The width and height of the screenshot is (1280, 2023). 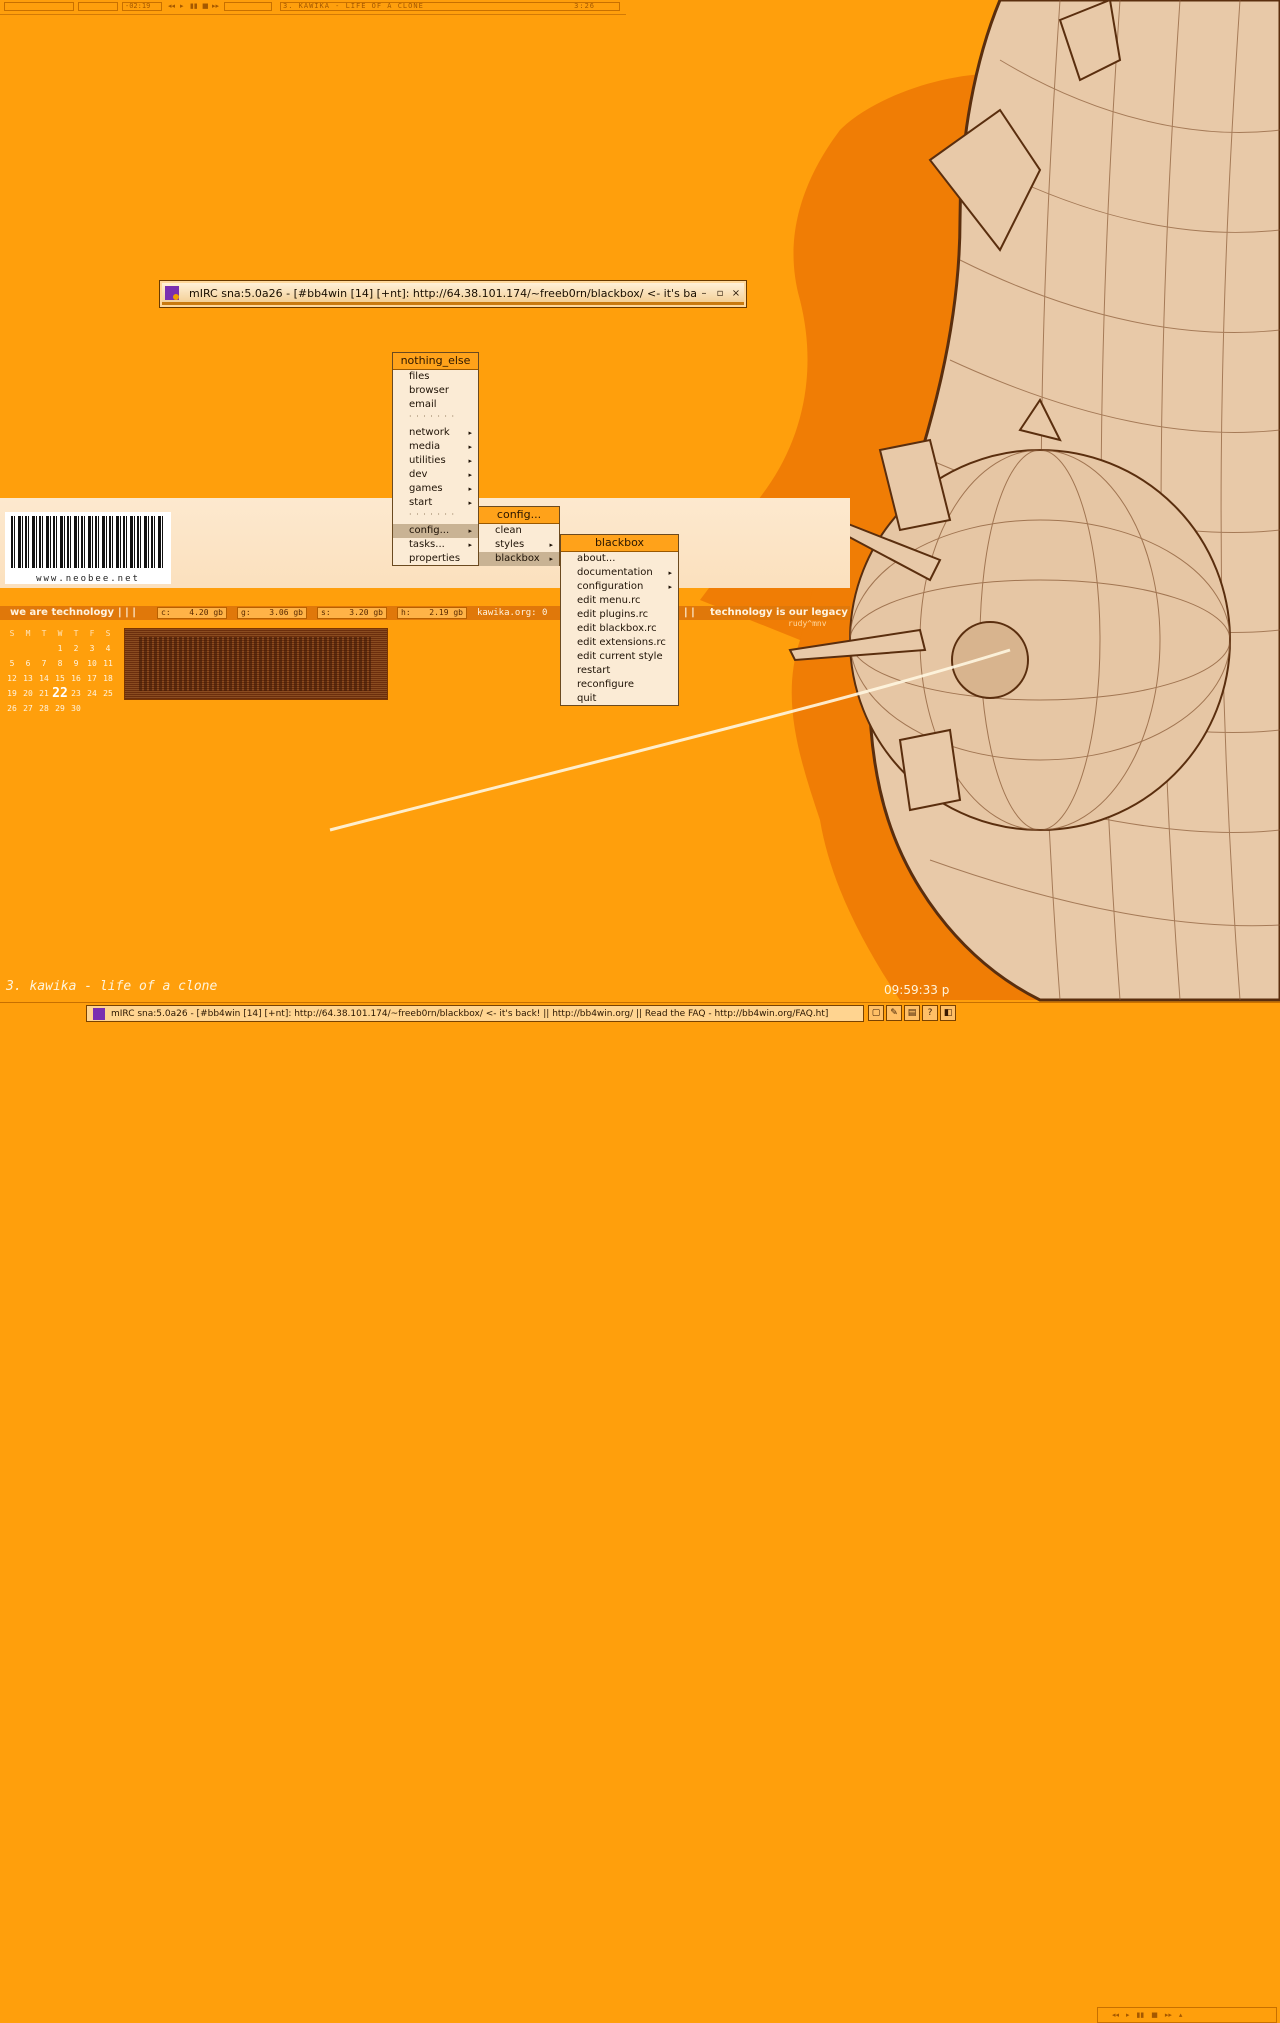 What do you see at coordinates (508, 530) in the screenshot?
I see `menu-item-label: clean` at bounding box center [508, 530].